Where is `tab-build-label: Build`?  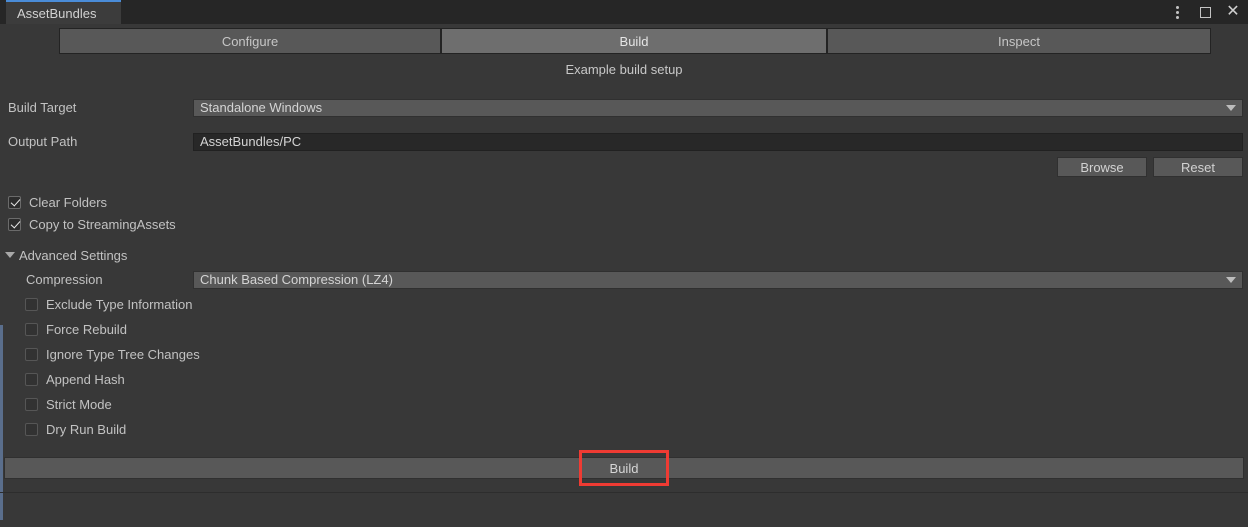 tab-build-label: Build is located at coordinates (634, 41).